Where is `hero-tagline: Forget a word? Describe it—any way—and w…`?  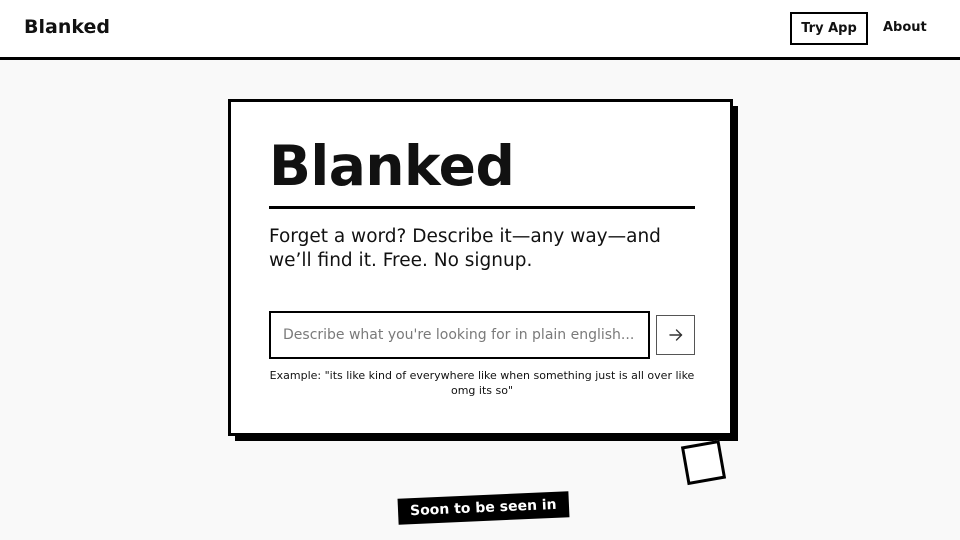 hero-tagline: Forget a word? Describe it—any way—and w… is located at coordinates (465, 248).